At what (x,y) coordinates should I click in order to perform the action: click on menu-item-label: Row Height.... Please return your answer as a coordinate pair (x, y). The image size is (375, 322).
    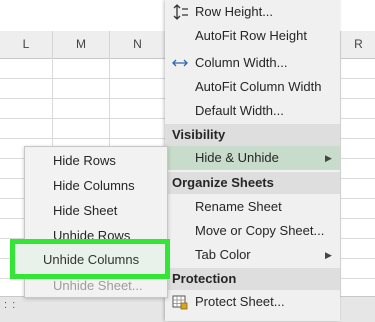
    Looking at the image, I should click on (234, 11).